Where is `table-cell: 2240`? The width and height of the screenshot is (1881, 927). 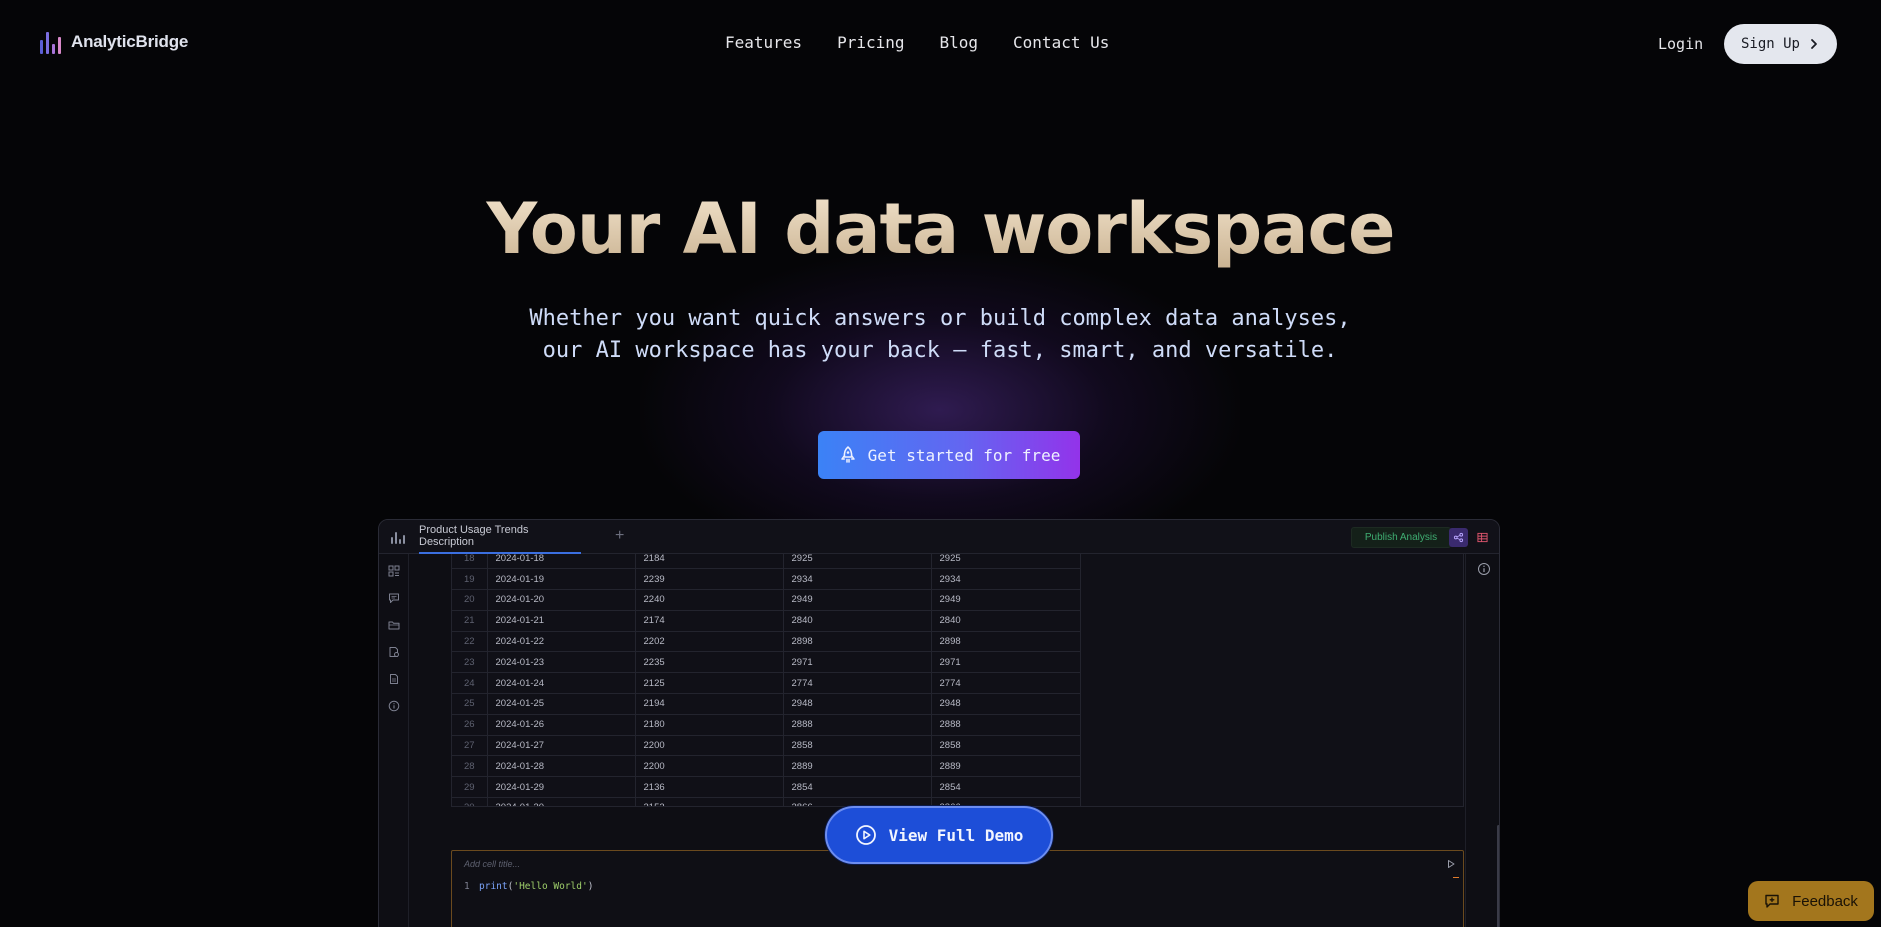 table-cell: 2240 is located at coordinates (709, 600).